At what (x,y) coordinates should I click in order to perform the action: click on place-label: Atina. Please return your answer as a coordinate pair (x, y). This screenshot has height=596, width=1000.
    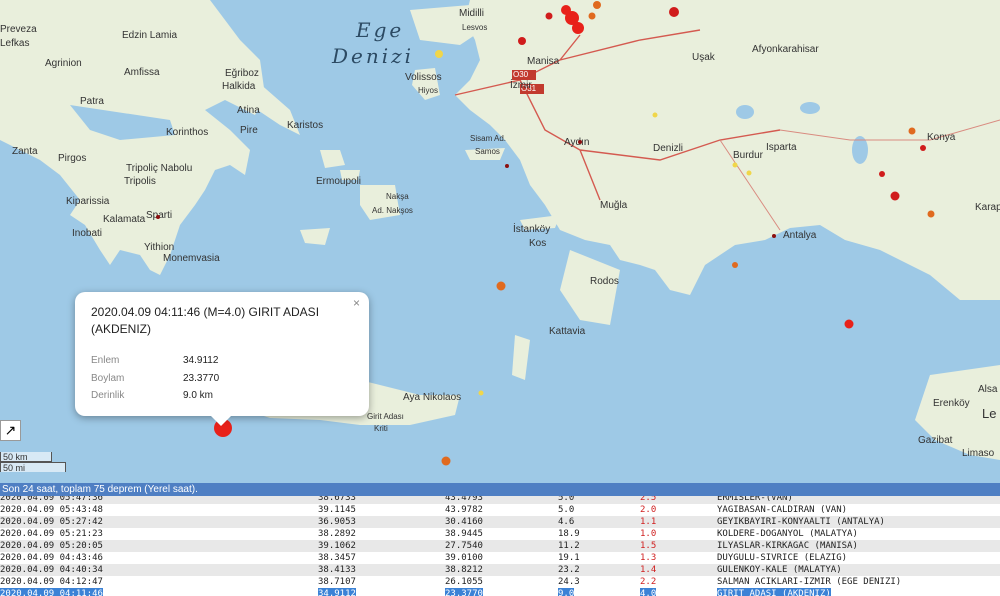
    Looking at the image, I should click on (248, 110).